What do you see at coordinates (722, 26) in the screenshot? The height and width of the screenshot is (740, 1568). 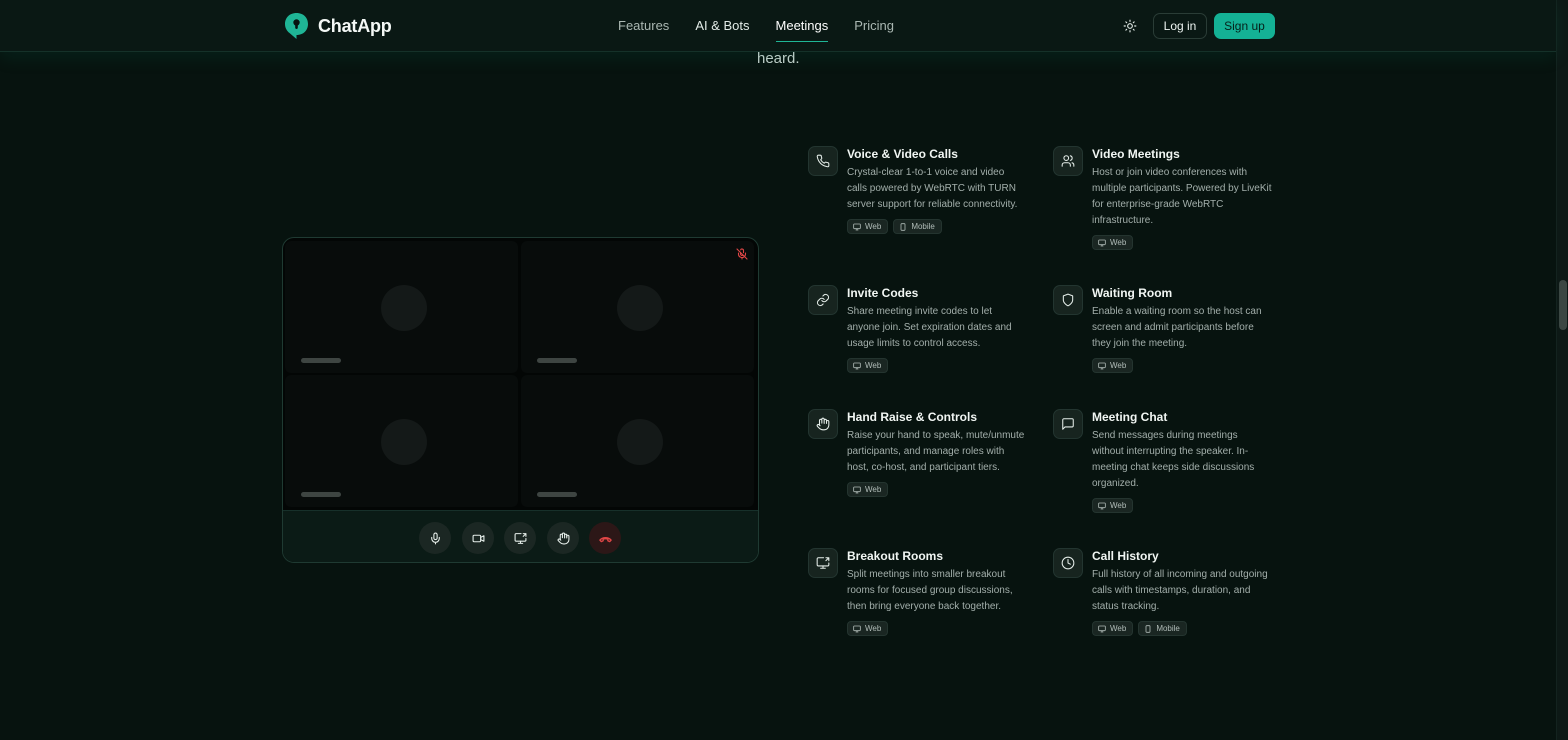 I see `nav-ai-bots: AI & Bots` at bounding box center [722, 26].